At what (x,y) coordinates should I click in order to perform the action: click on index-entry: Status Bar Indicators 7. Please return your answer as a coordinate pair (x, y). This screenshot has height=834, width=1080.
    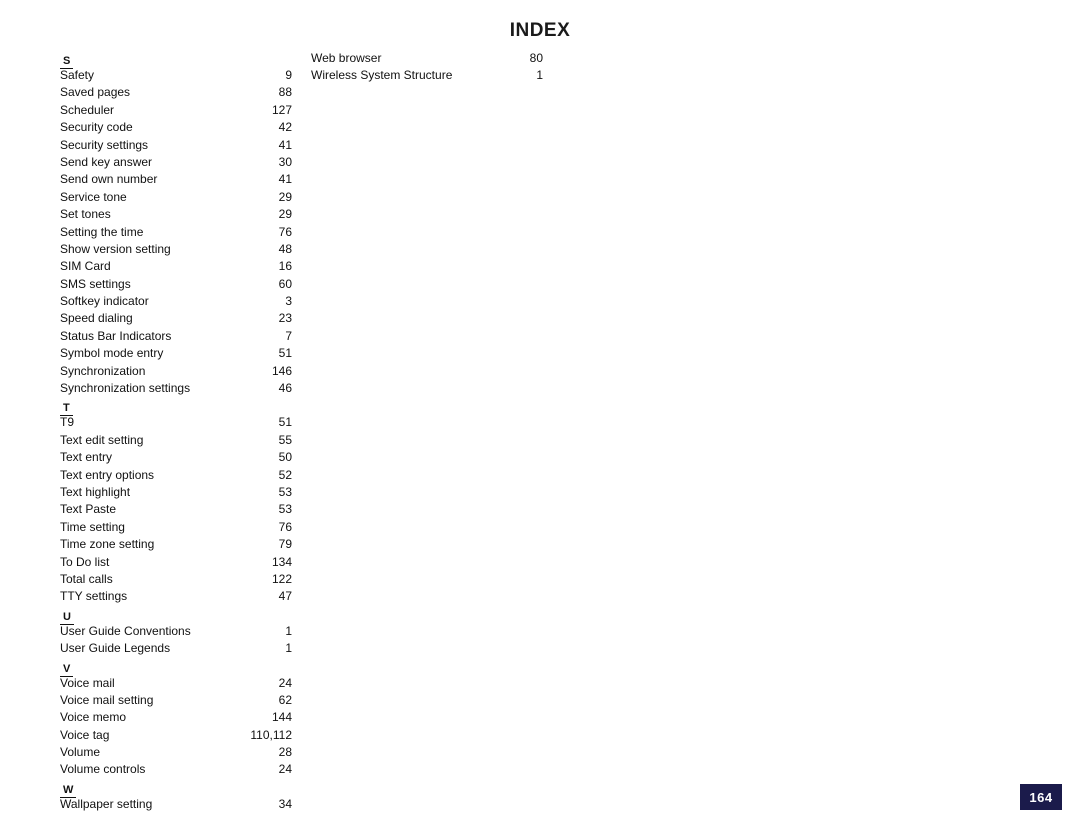
    Looking at the image, I should click on (176, 336).